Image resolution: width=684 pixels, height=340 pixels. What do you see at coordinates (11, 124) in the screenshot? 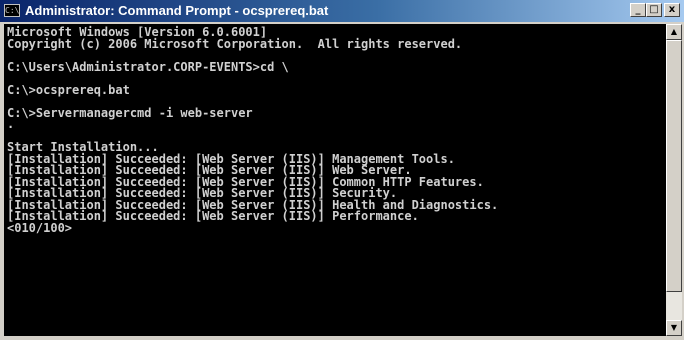
I see `console-line: .` at bounding box center [11, 124].